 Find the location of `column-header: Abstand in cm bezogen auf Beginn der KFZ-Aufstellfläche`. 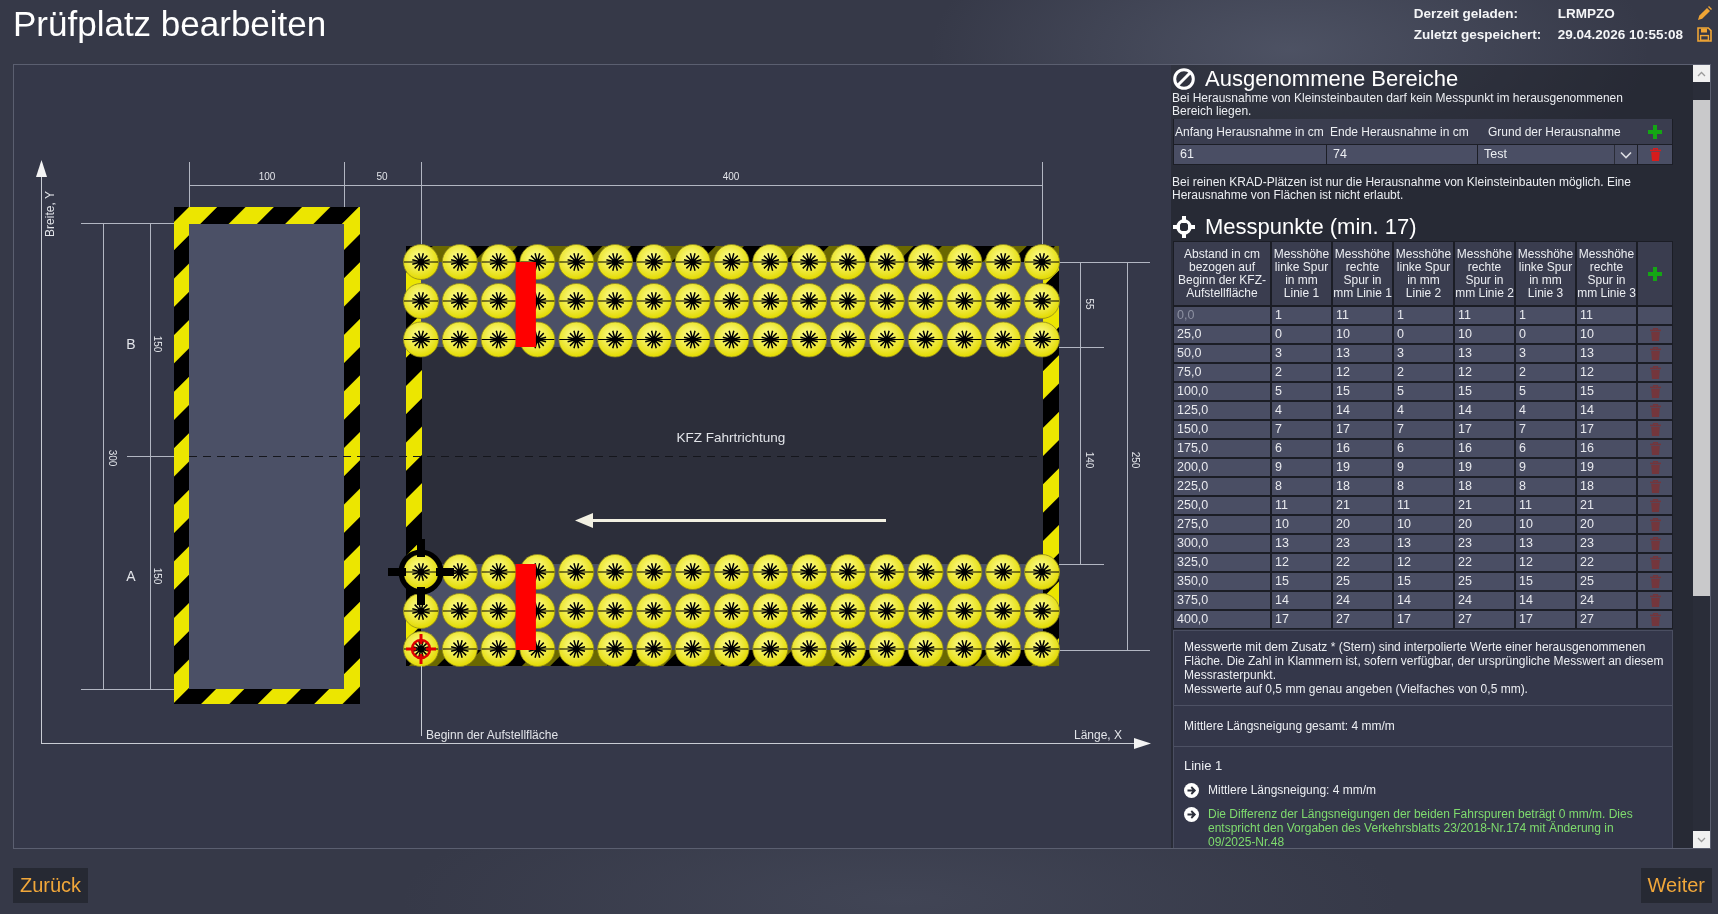

column-header: Abstand in cm bezogen auf Beginn der KFZ-Aufstellfläche is located at coordinates (1222, 273).